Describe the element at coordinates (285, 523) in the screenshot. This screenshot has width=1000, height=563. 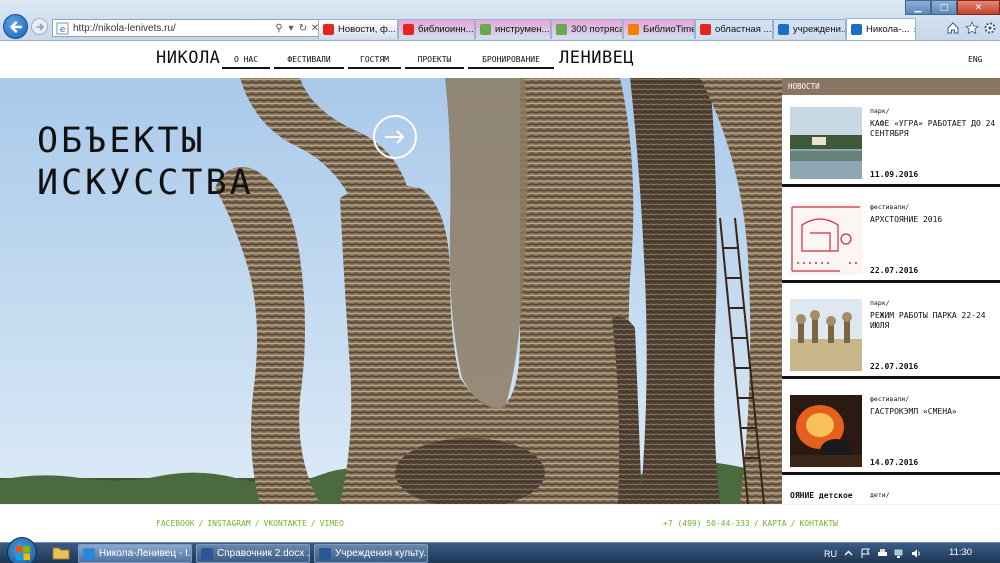
I see `social-link: VKONTAKTE` at that location.